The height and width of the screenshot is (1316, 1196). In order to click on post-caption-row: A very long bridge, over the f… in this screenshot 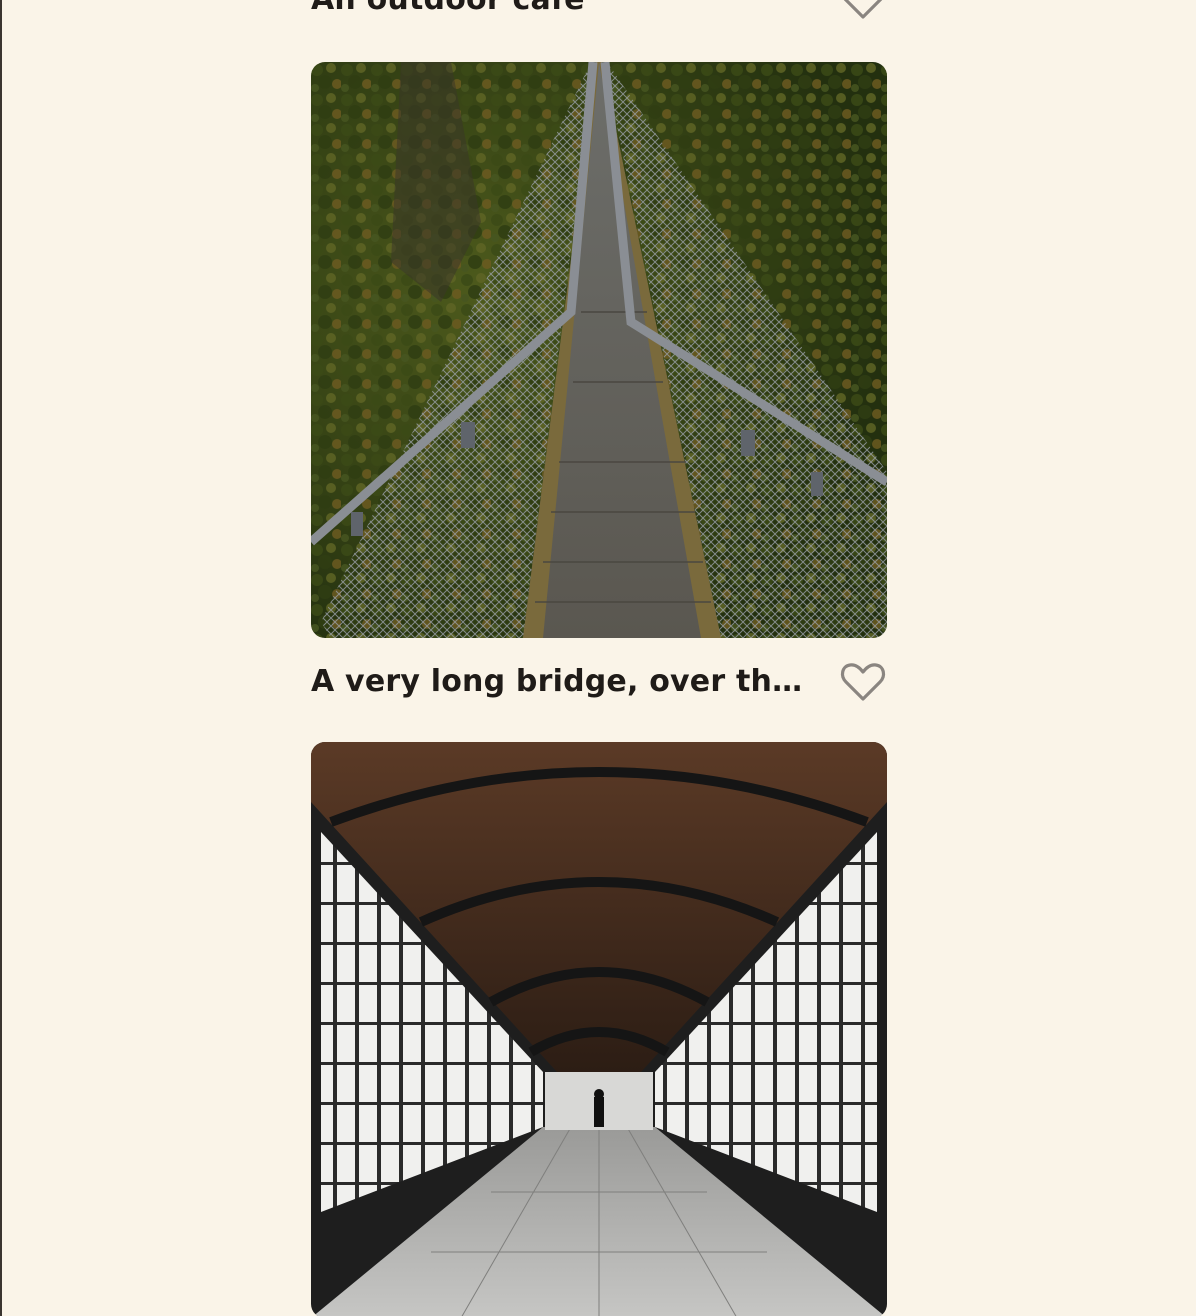, I will do `click(599, 682)`.